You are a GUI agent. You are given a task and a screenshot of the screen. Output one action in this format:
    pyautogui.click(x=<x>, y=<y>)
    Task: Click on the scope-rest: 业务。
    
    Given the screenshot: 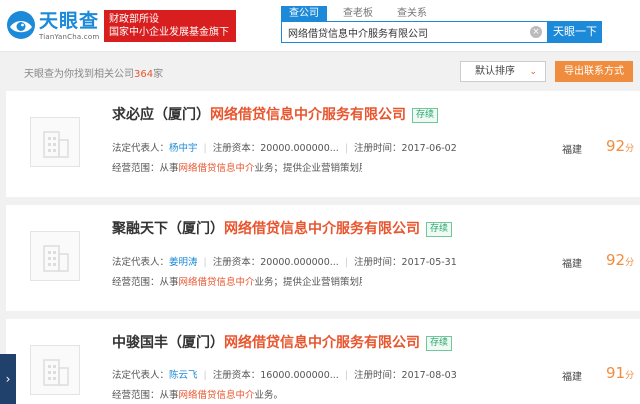 What is the action you would take?
    pyautogui.click(x=269, y=395)
    